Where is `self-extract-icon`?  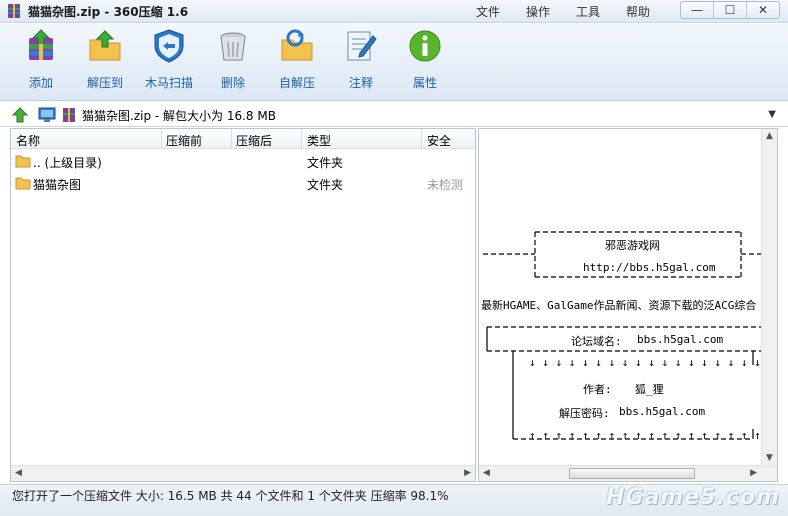 self-extract-icon is located at coordinates (297, 45).